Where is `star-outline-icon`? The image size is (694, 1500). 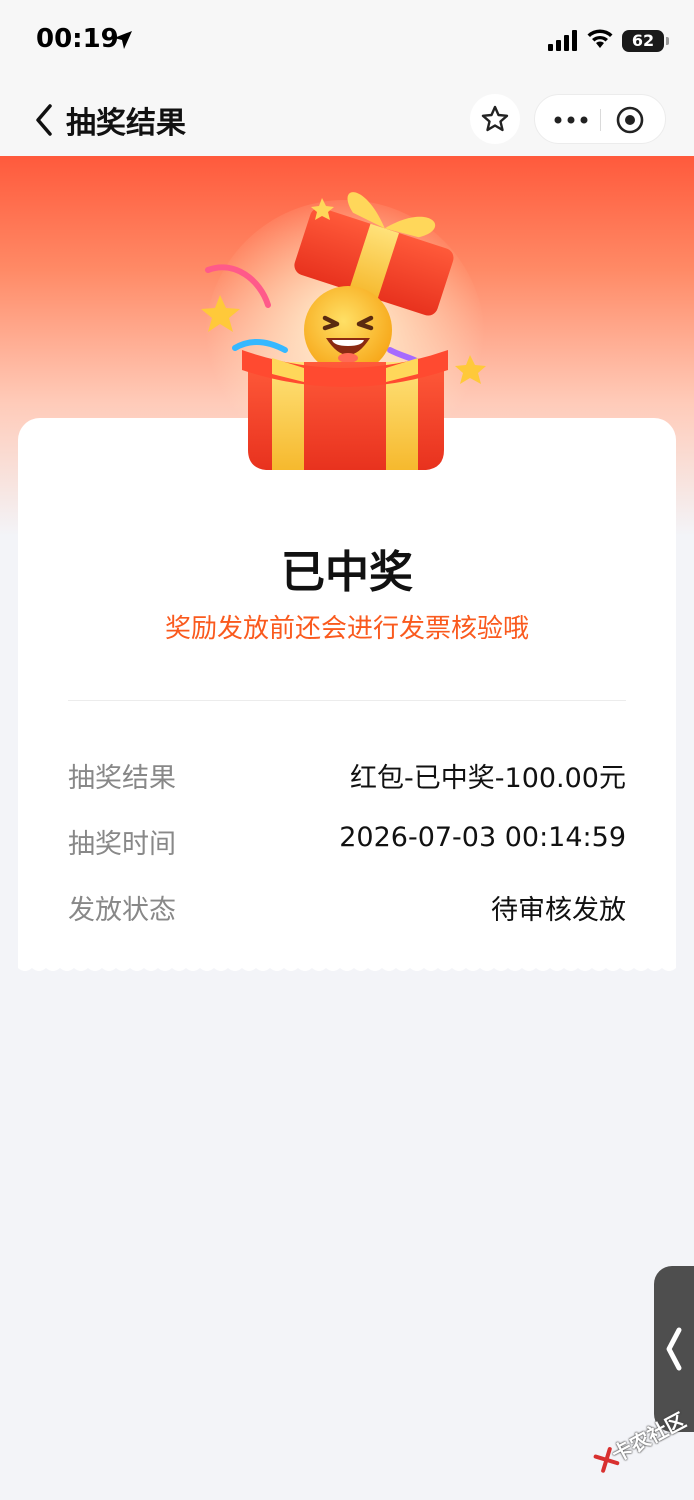
star-outline-icon is located at coordinates (495, 118).